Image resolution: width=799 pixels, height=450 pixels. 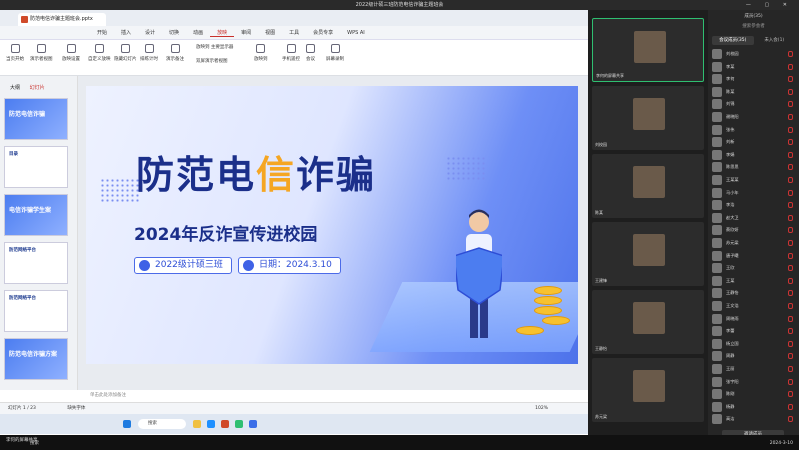 I want to click on meeting-app-icon, so click(x=253, y=424).